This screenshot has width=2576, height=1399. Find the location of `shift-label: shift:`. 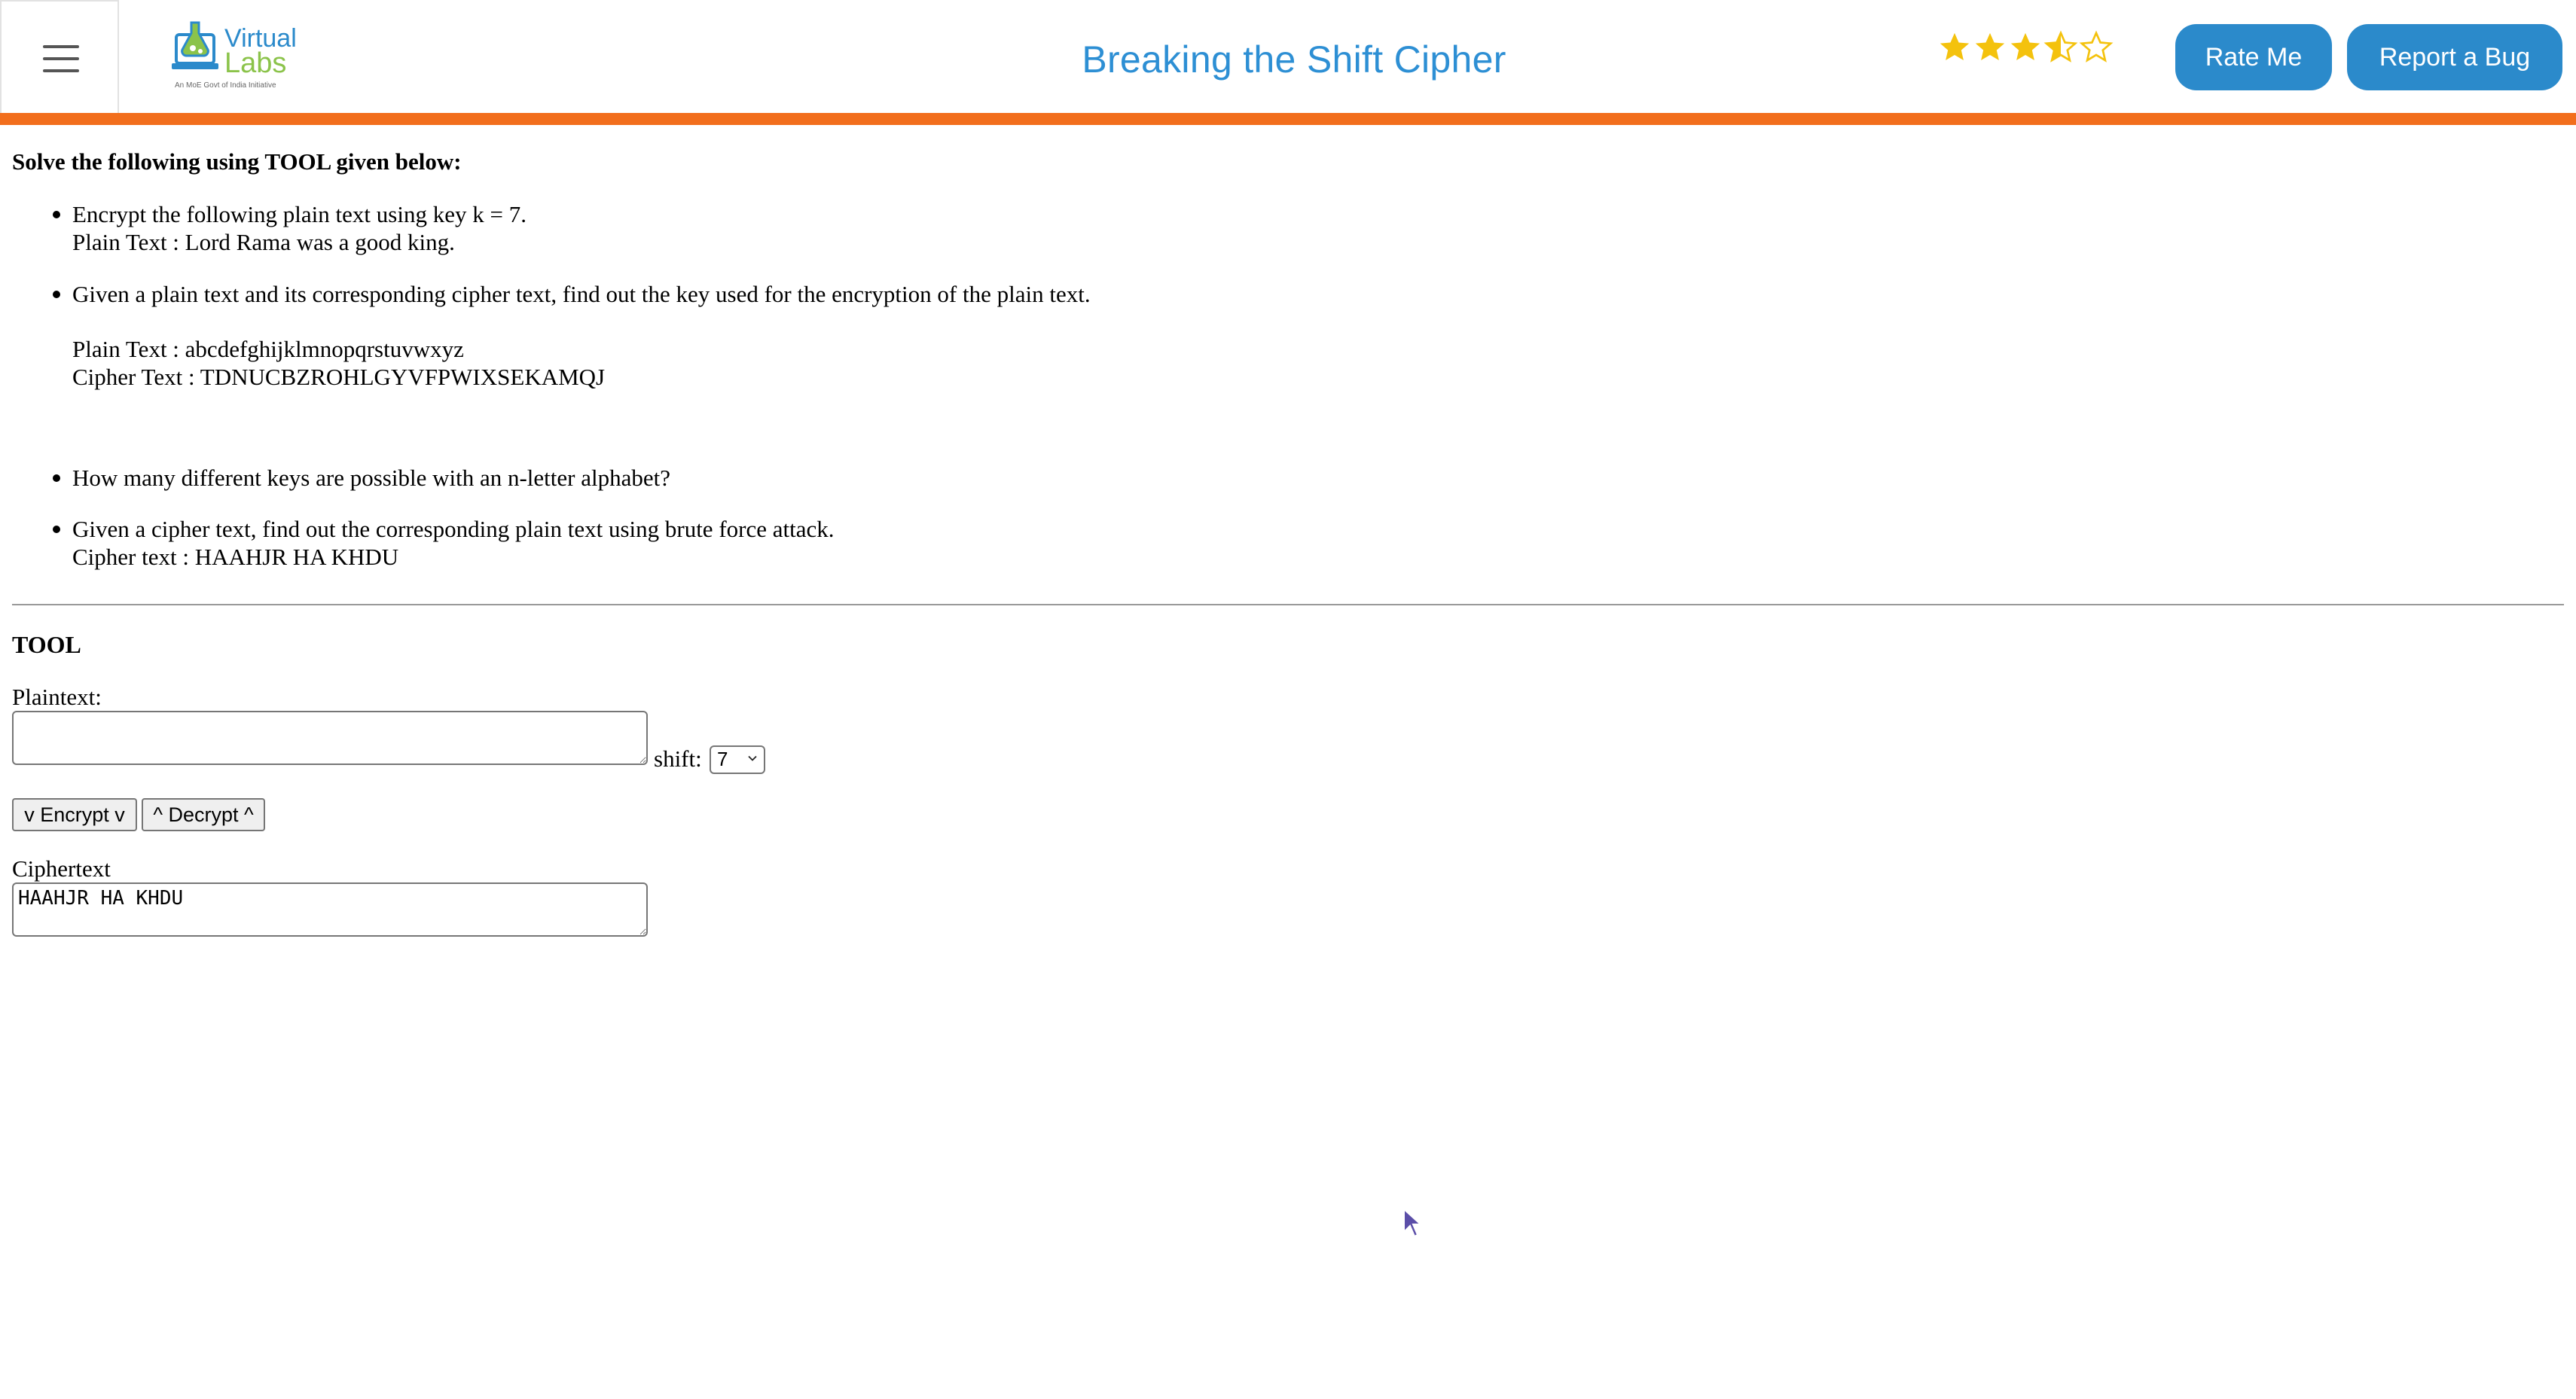

shift-label: shift: is located at coordinates (678, 758).